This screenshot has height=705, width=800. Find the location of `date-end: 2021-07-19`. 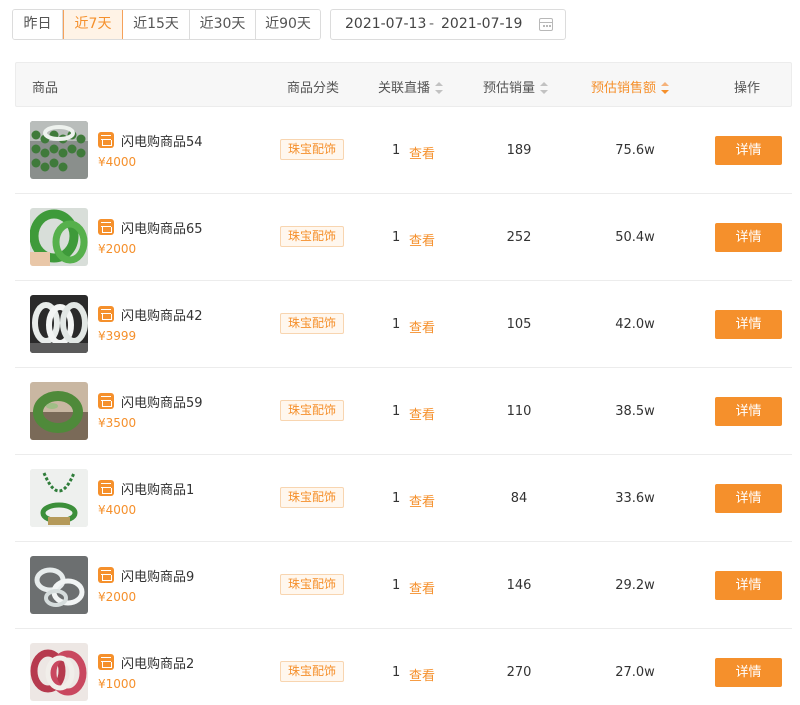

date-end: 2021-07-19 is located at coordinates (481, 24).